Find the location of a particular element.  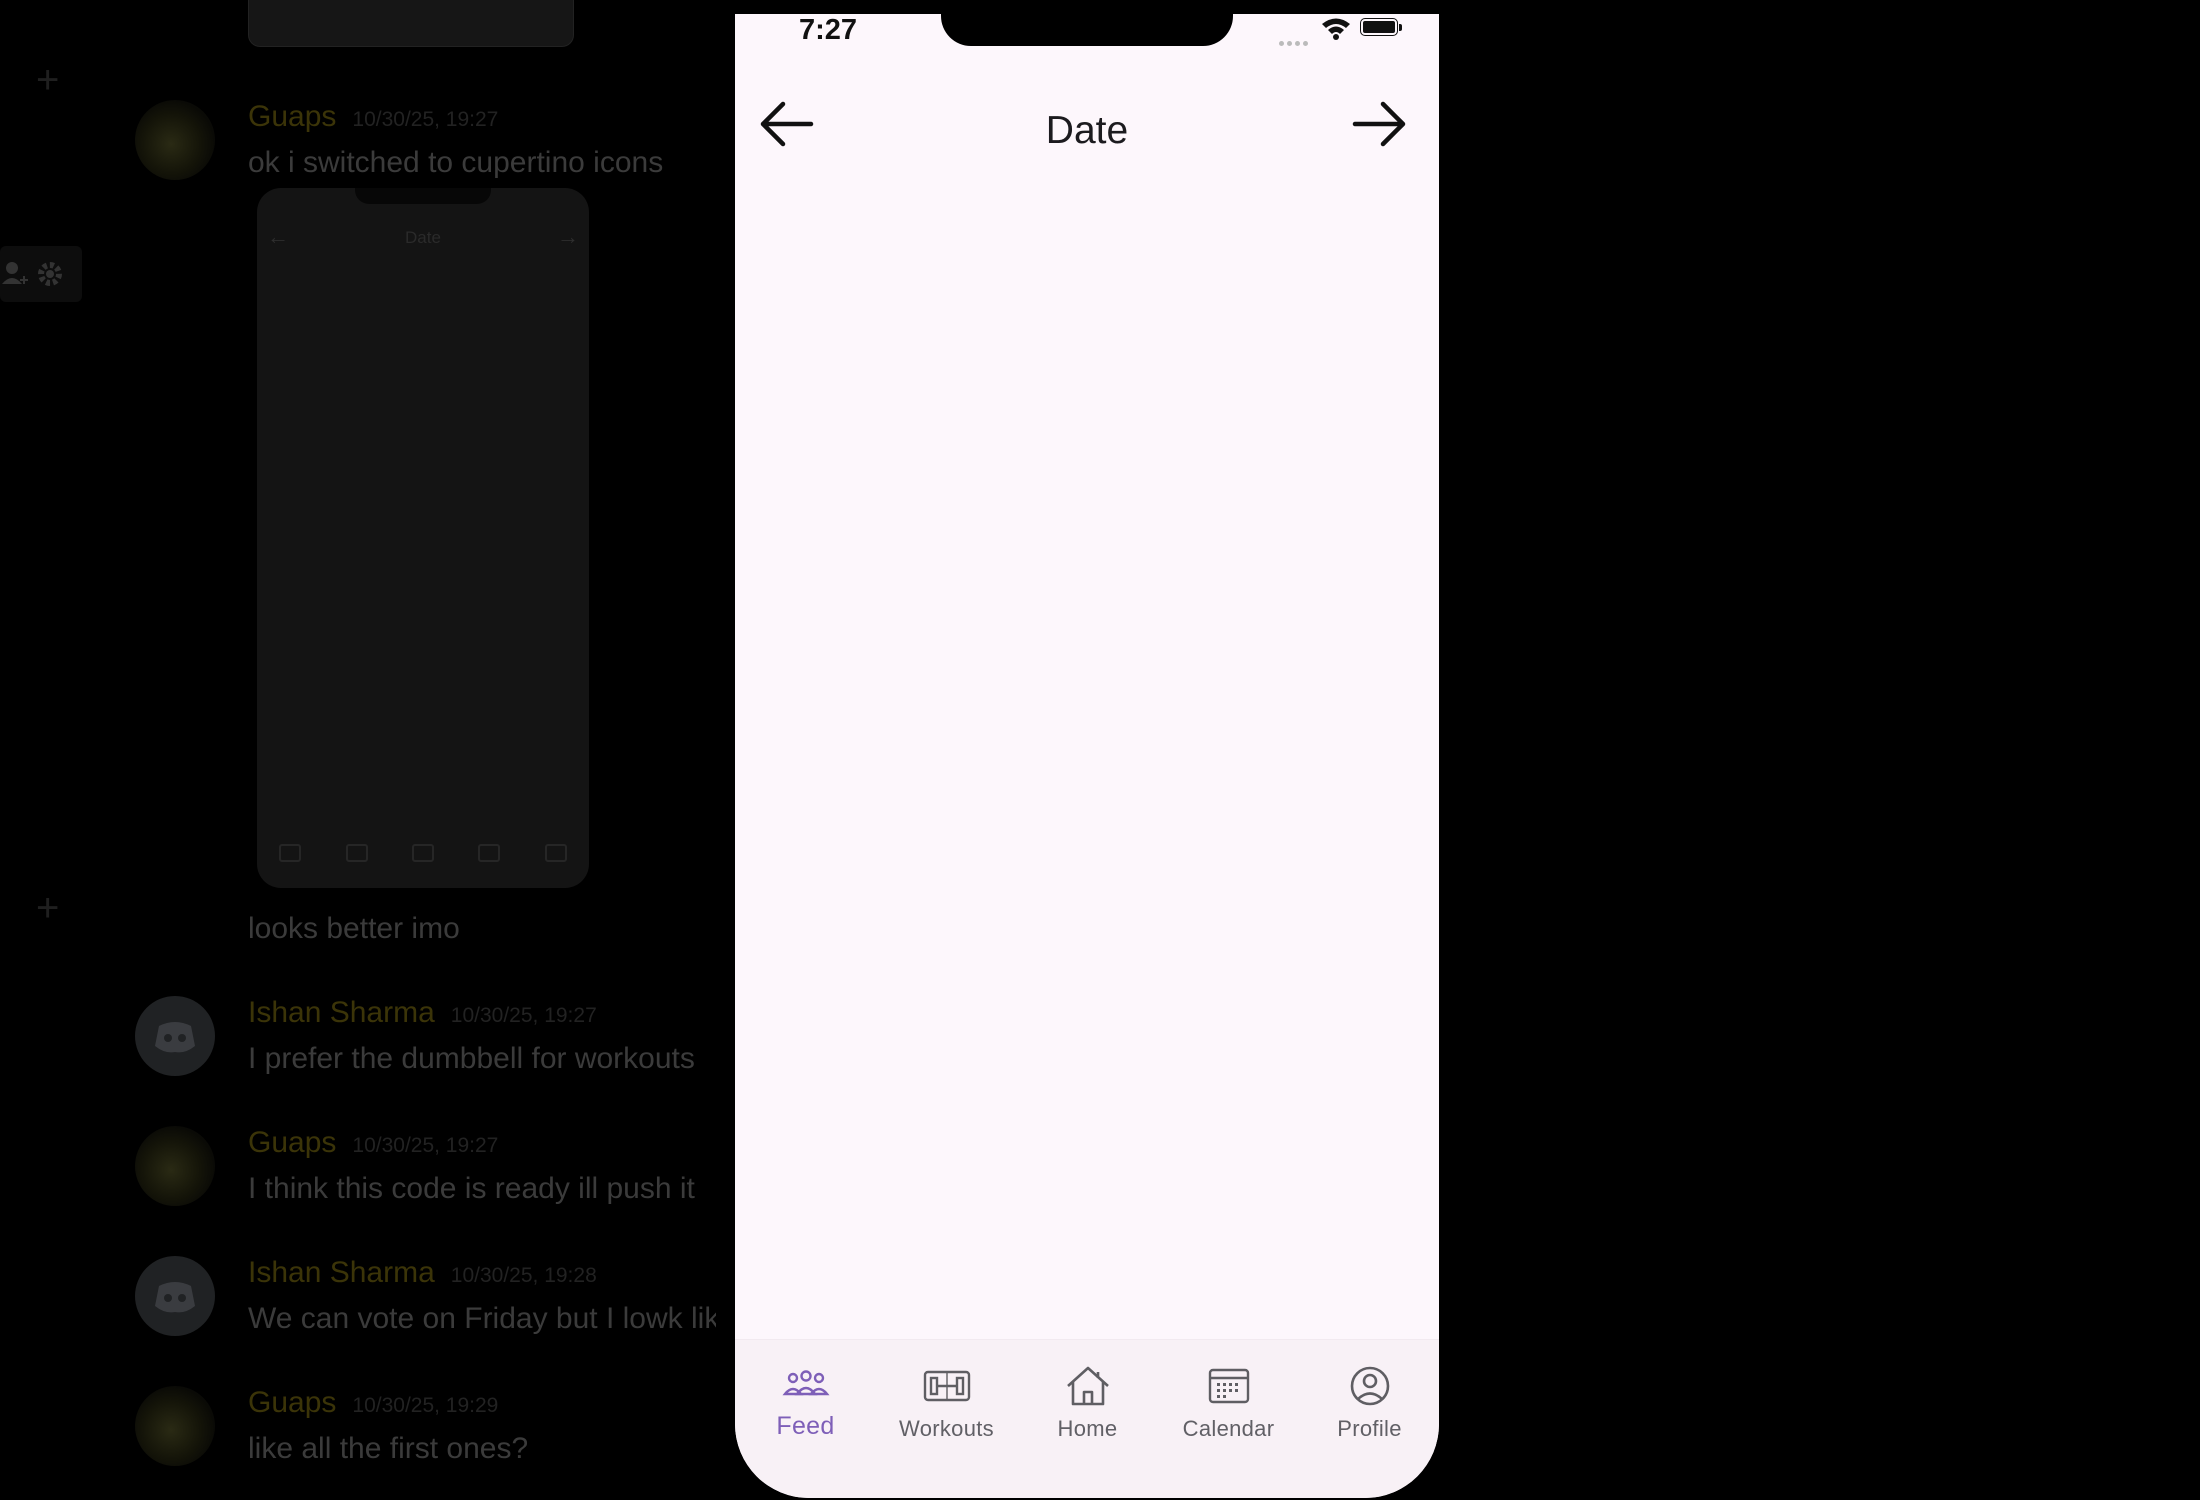

bottom-tab-bar: Feed Workouts Home Calendar Profile is located at coordinates (1087, 1418).